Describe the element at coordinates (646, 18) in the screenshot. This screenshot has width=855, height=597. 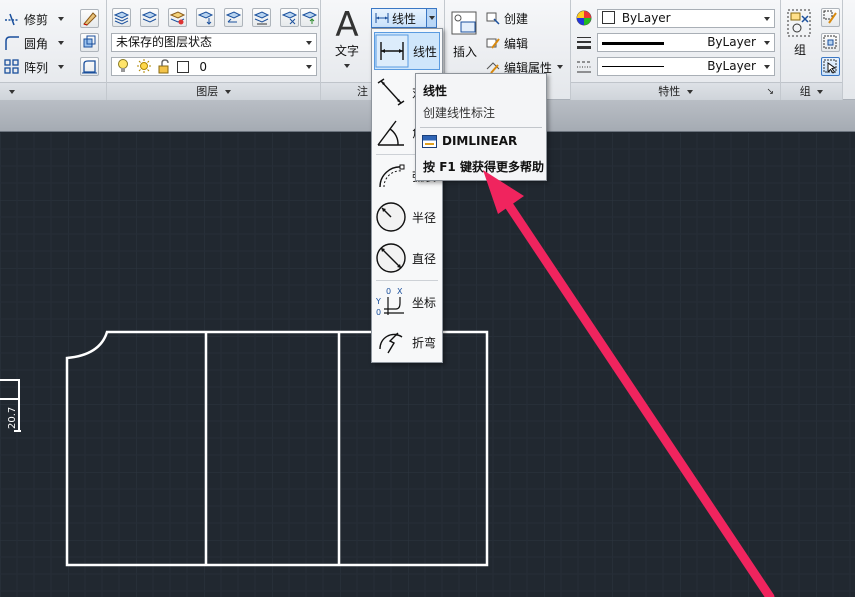
I see `color-value: ByLayer` at that location.